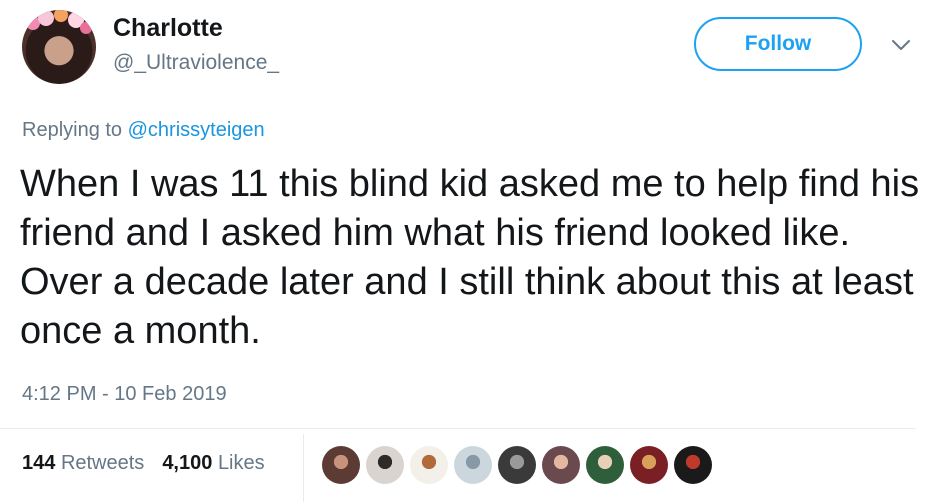  I want to click on stats-separator, so click(303, 468).